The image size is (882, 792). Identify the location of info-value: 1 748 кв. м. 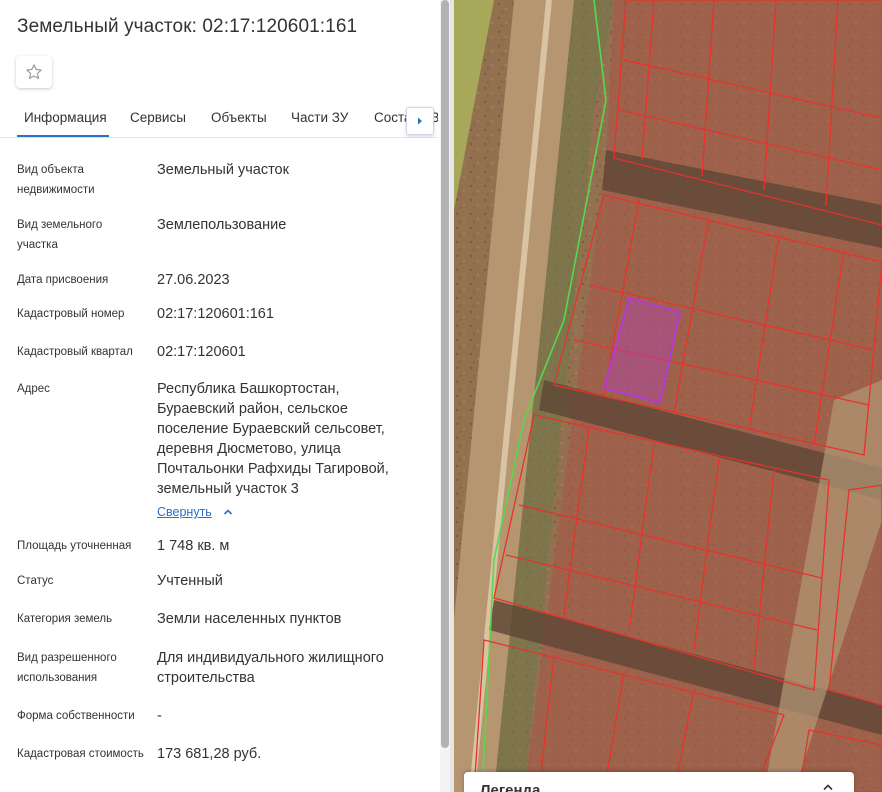
(193, 546).